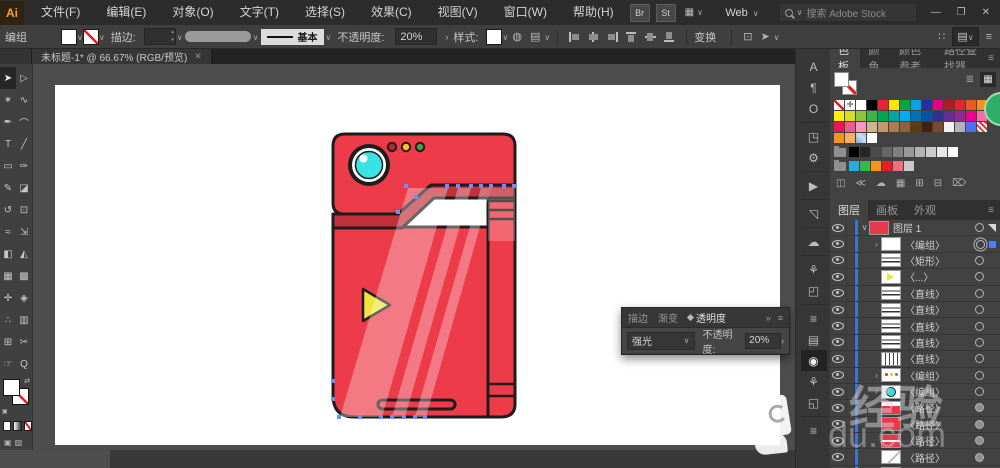  Describe the element at coordinates (8, 298) in the screenshot. I see `eyedropper-tool: ✛` at that location.